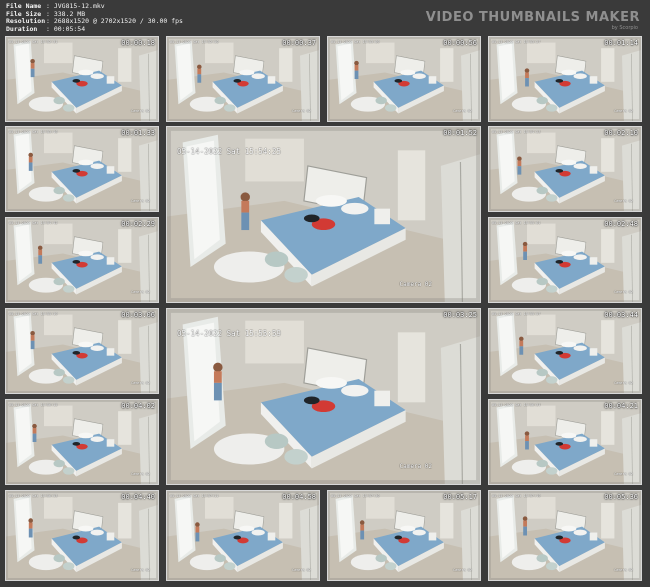 The width and height of the screenshot is (650, 587). Describe the element at coordinates (460, 133) in the screenshot. I see `thumbnail-timecode: 00:01:52` at that location.